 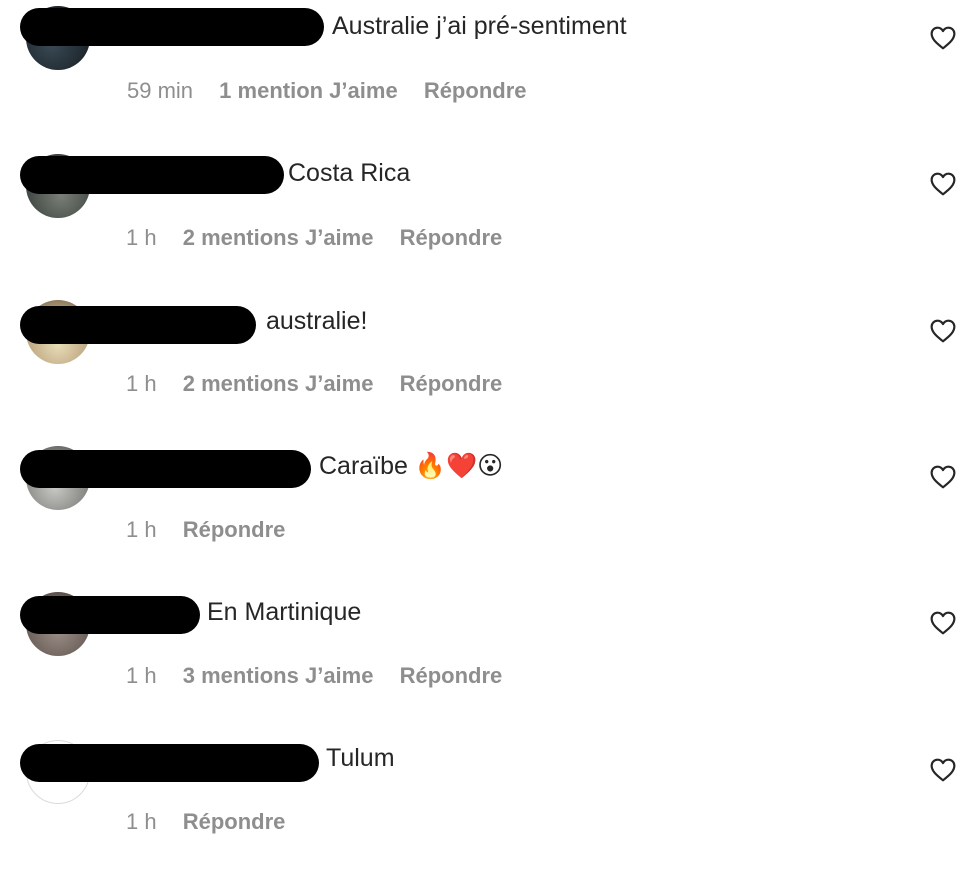 What do you see at coordinates (411, 466) in the screenshot?
I see `comment-text: Caraïbe 🔥❤️😮` at bounding box center [411, 466].